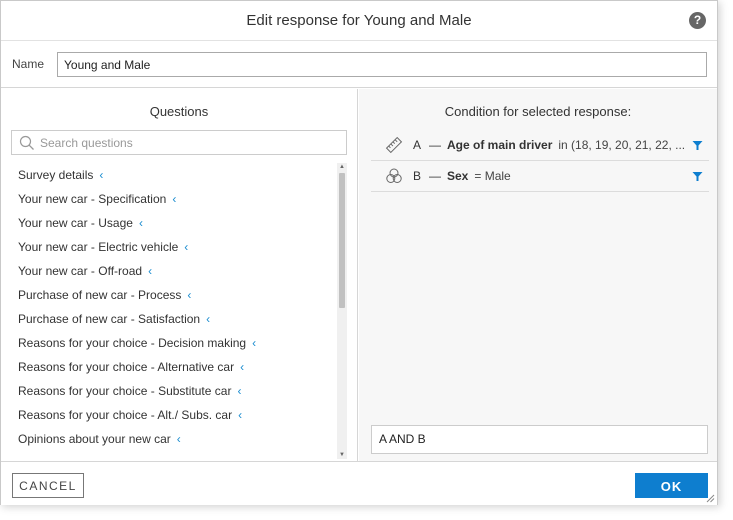 This screenshot has width=733, height=520. What do you see at coordinates (92, 199) in the screenshot?
I see `question-group-label: Your new car - Specification` at bounding box center [92, 199].